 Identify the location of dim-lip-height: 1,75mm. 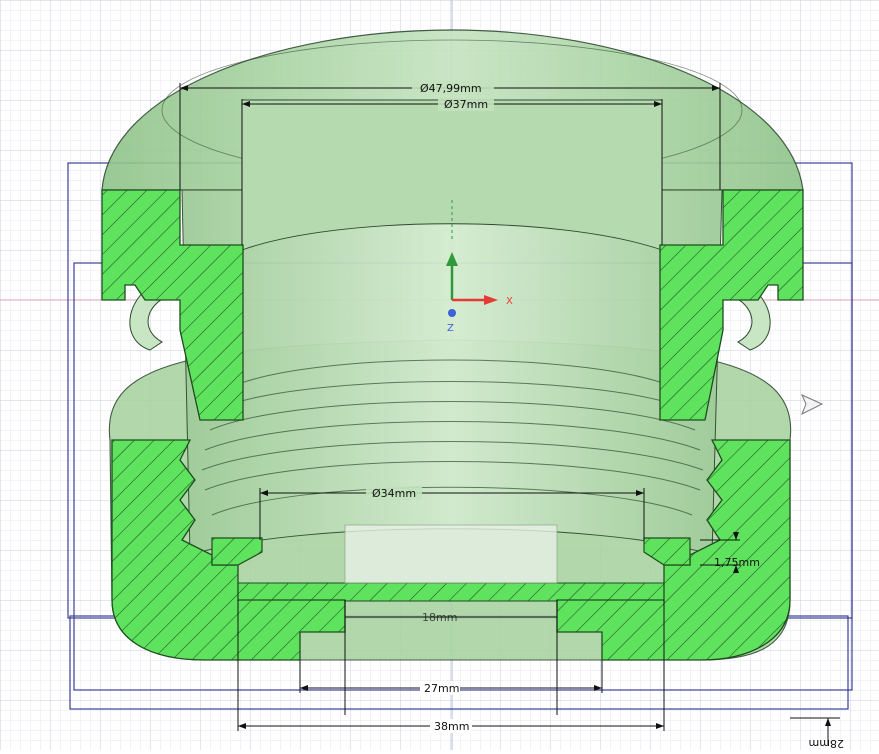
(737, 562).